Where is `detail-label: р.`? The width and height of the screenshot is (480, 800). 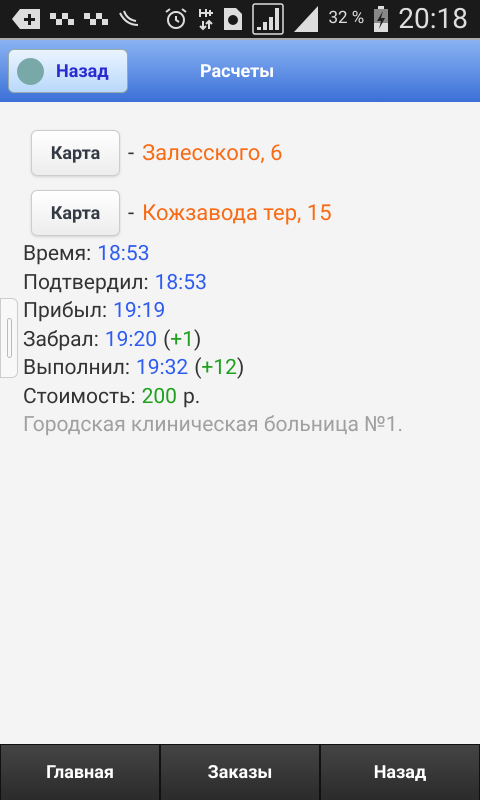
detail-label: р. is located at coordinates (191, 397).